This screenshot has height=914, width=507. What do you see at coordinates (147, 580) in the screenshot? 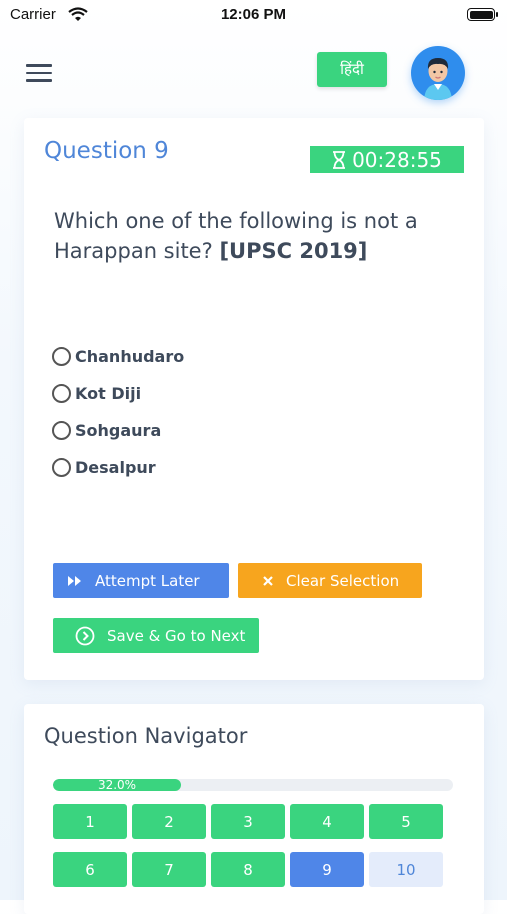
I see `attempt-later-label: Attempt Later` at bounding box center [147, 580].